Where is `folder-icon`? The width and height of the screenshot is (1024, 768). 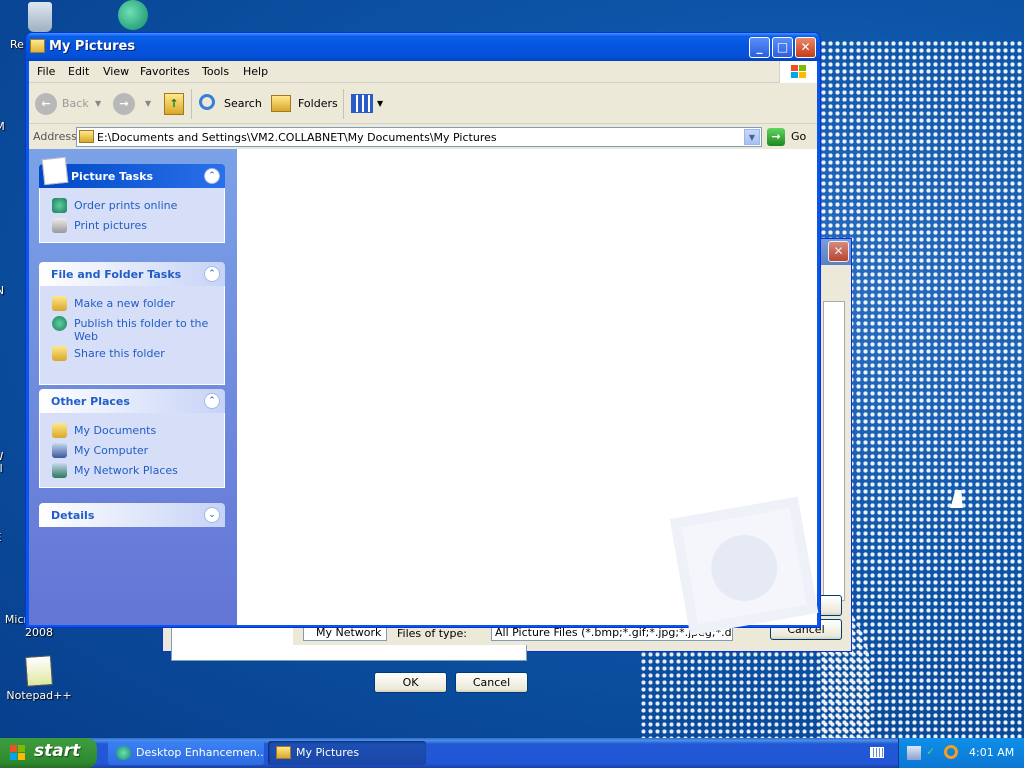
folder-icon is located at coordinates (37, 46).